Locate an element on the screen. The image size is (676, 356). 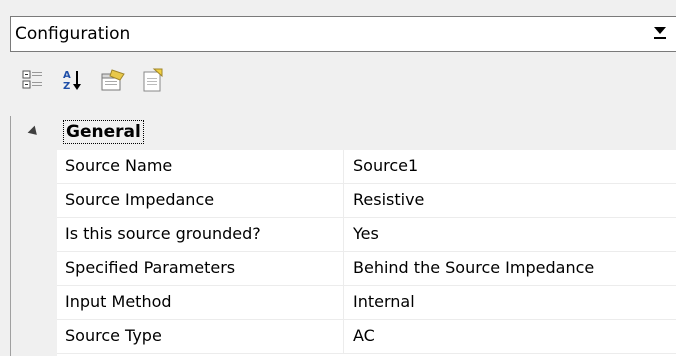
alphabetical-button: A Z is located at coordinates (73, 80).